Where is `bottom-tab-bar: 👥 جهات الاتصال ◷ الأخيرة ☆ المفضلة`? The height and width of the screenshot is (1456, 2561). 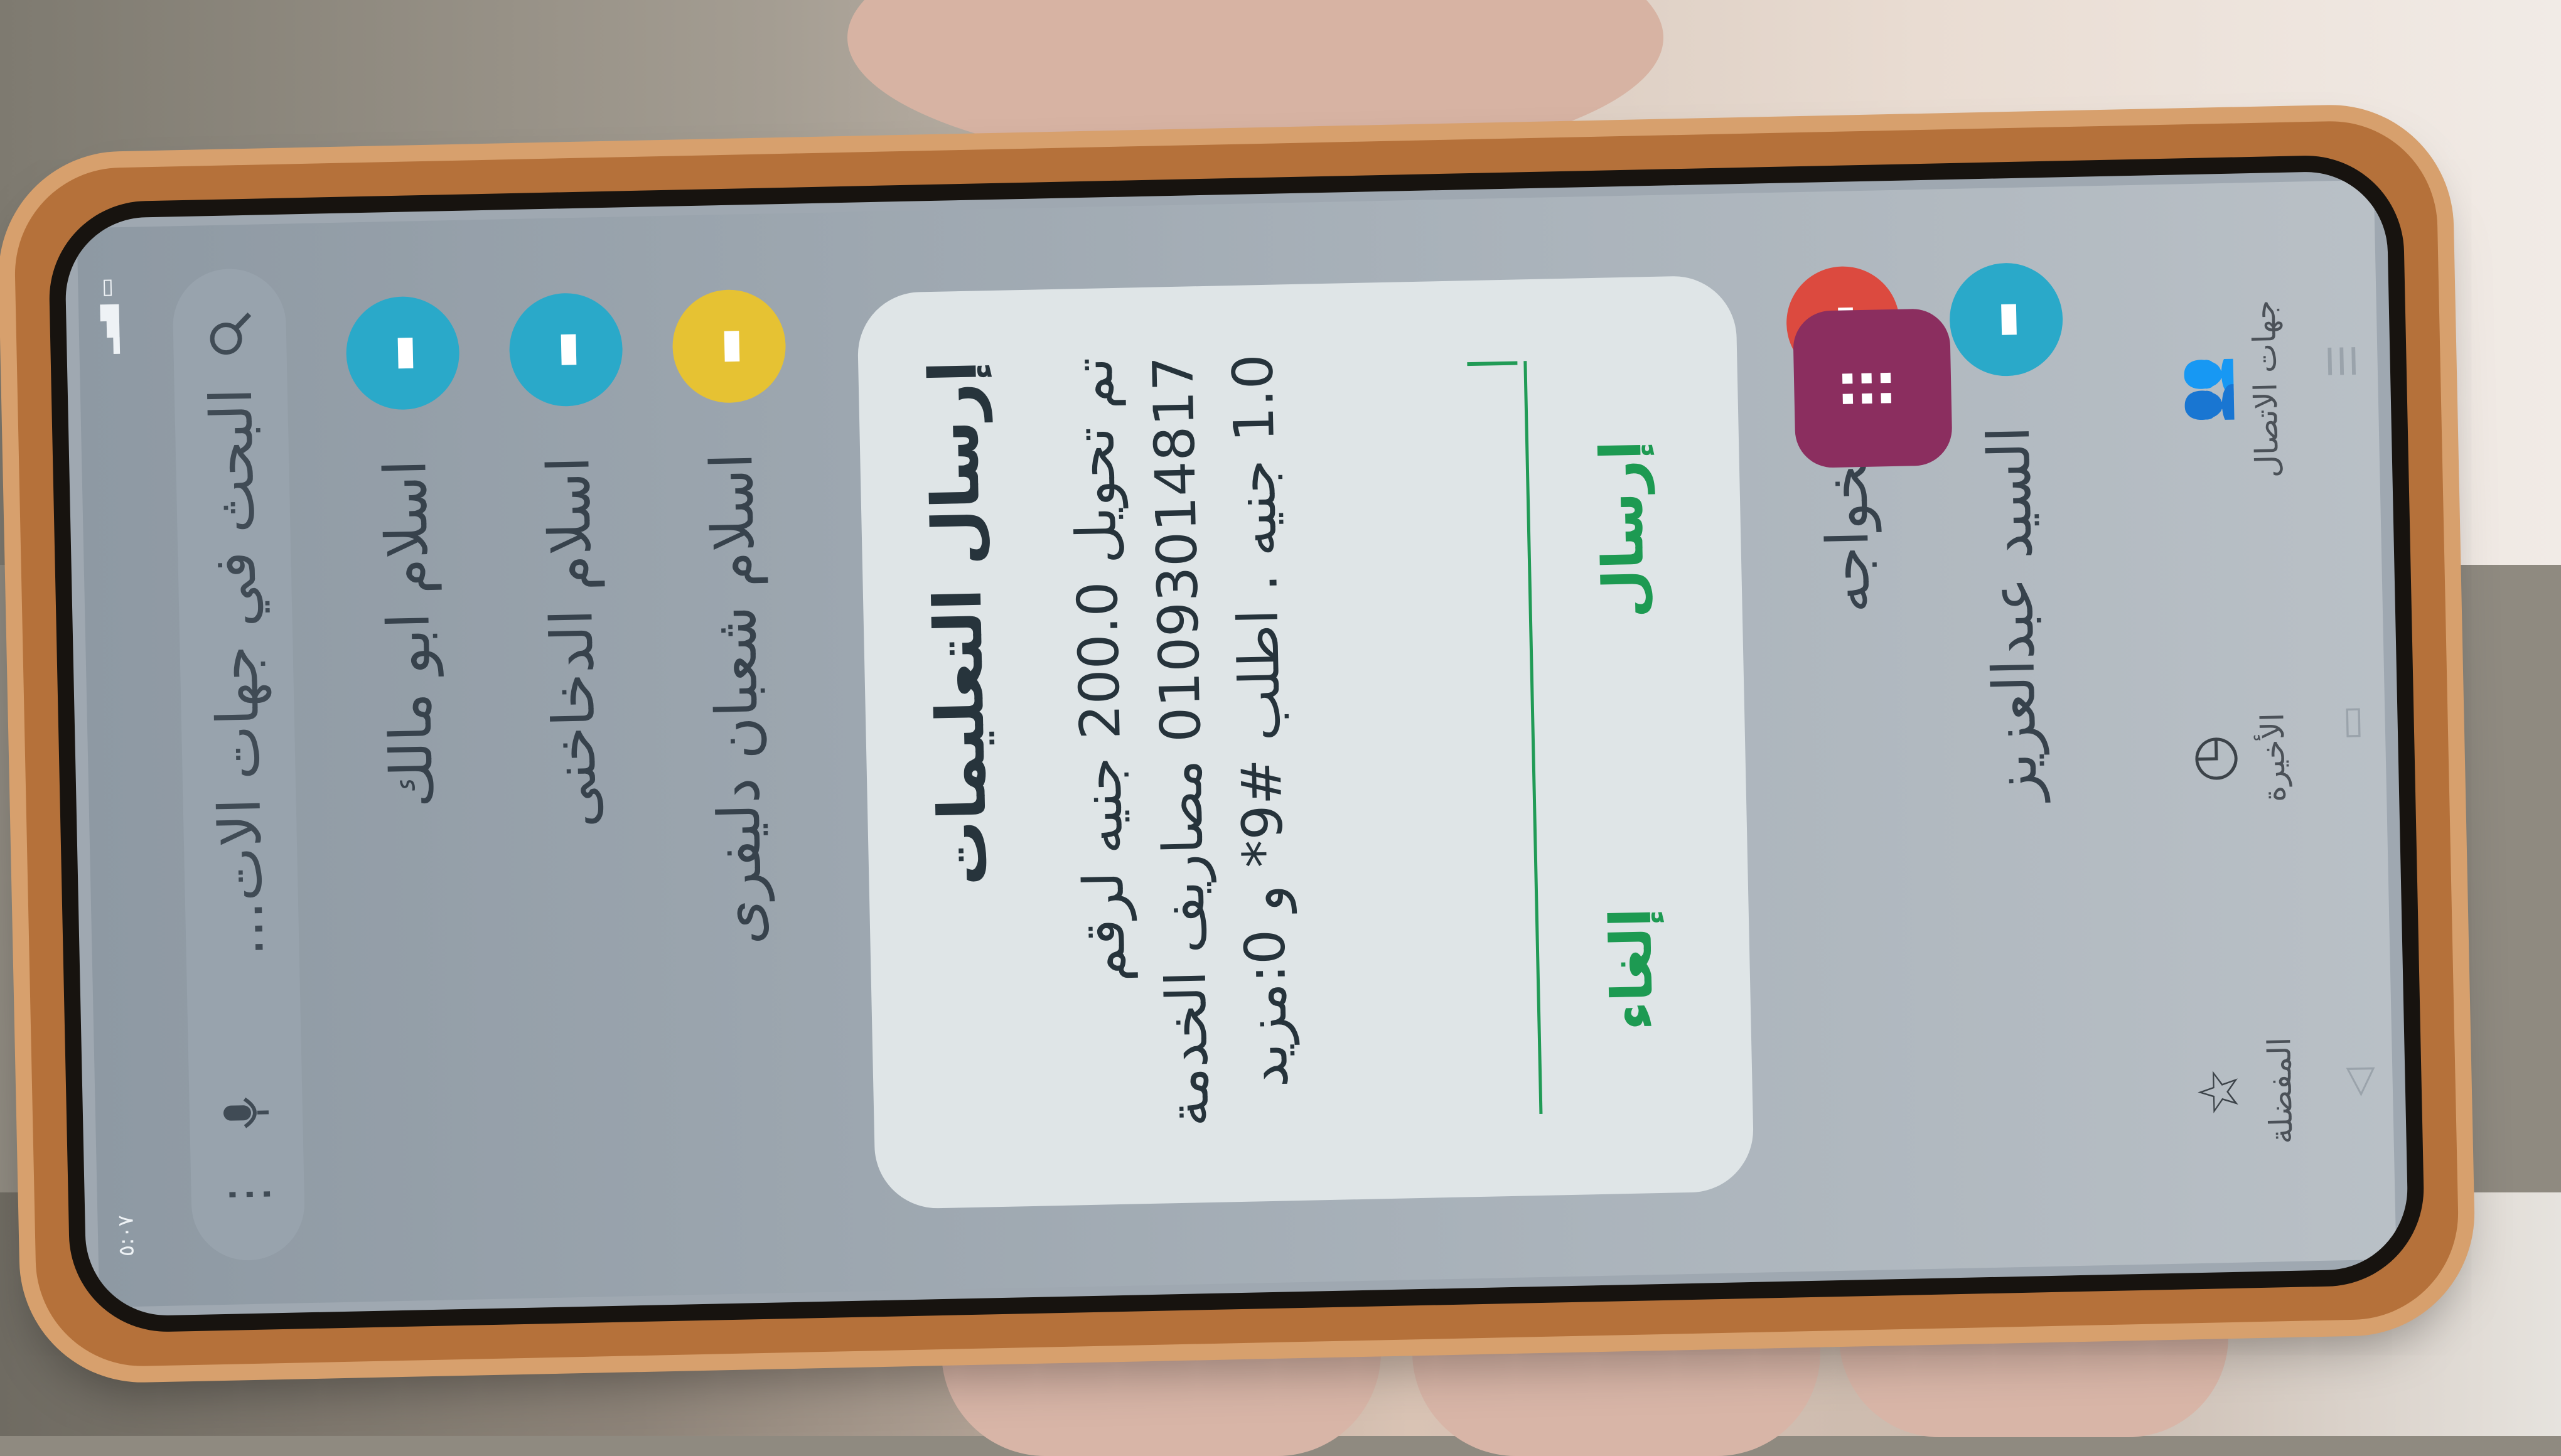 bottom-tab-bar: 👥 جهات الاتصال ◷ الأخيرة ☆ المفضلة is located at coordinates (2235, 723).